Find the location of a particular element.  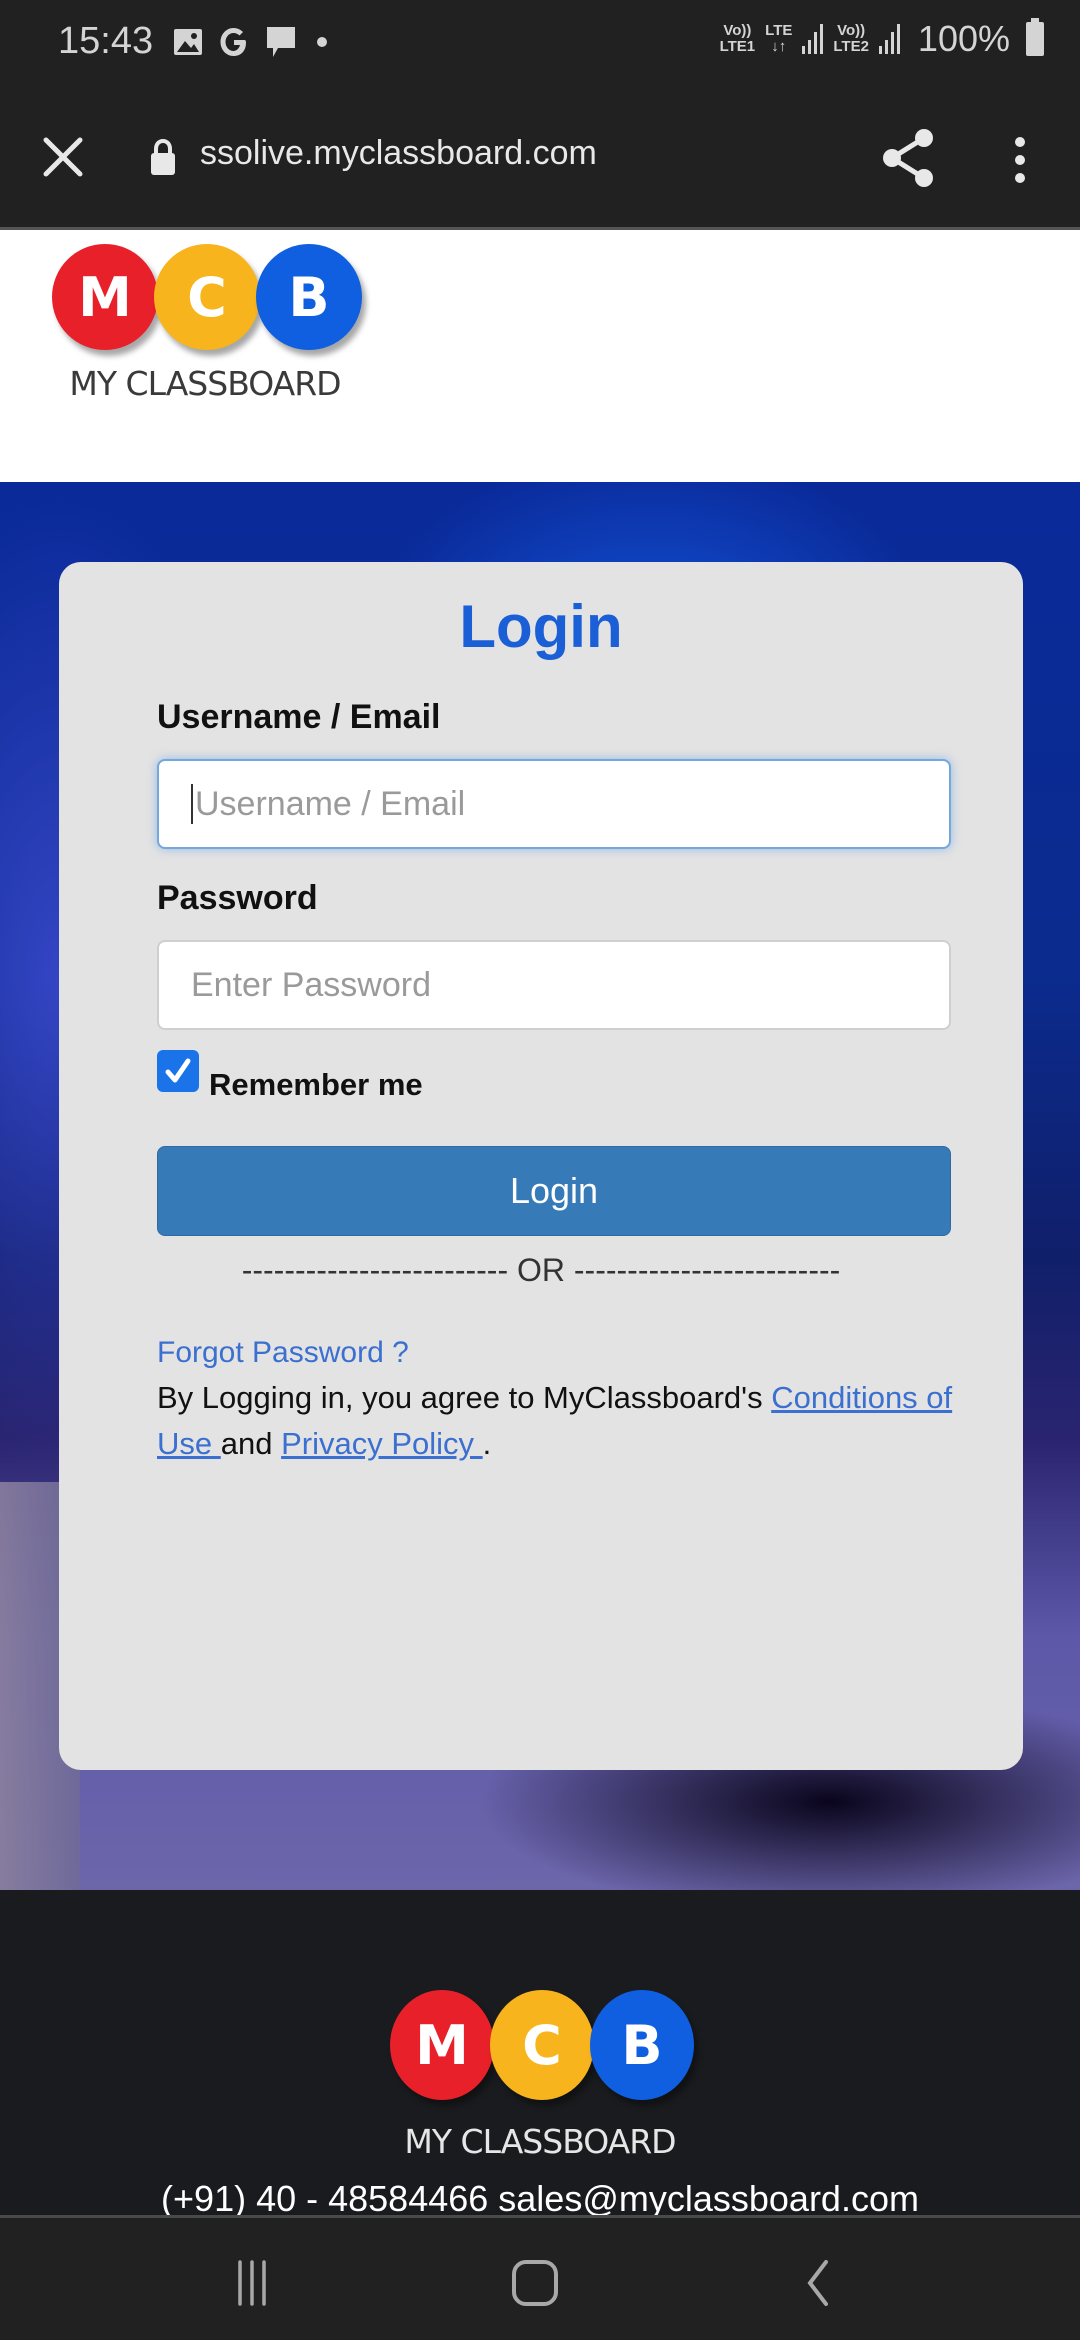

google-icon is located at coordinates (233, 42).